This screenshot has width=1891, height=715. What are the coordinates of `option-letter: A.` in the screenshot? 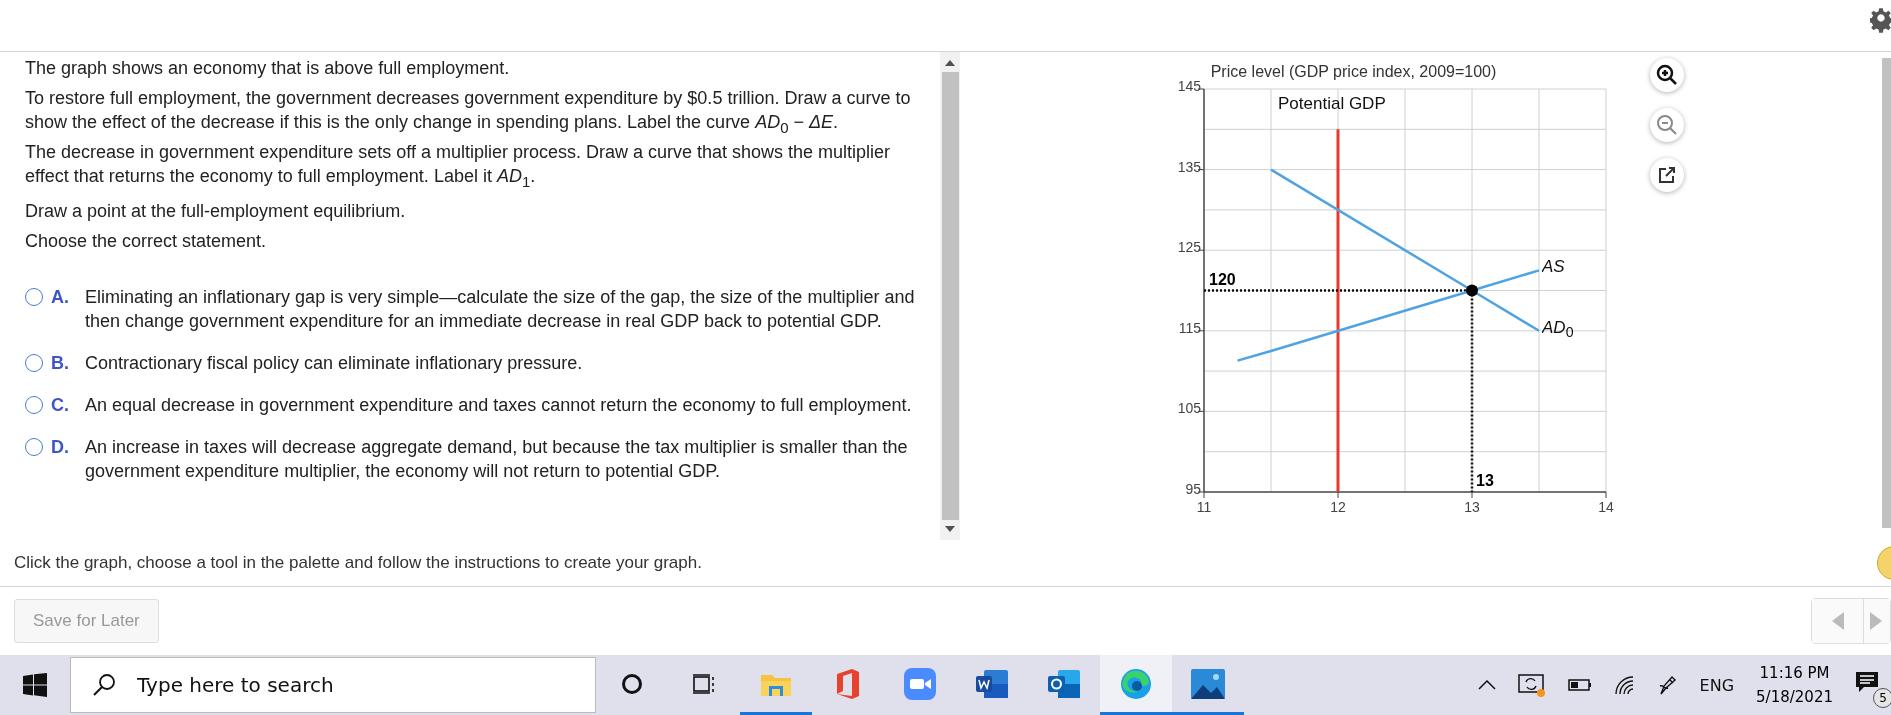 It's located at (60, 298).